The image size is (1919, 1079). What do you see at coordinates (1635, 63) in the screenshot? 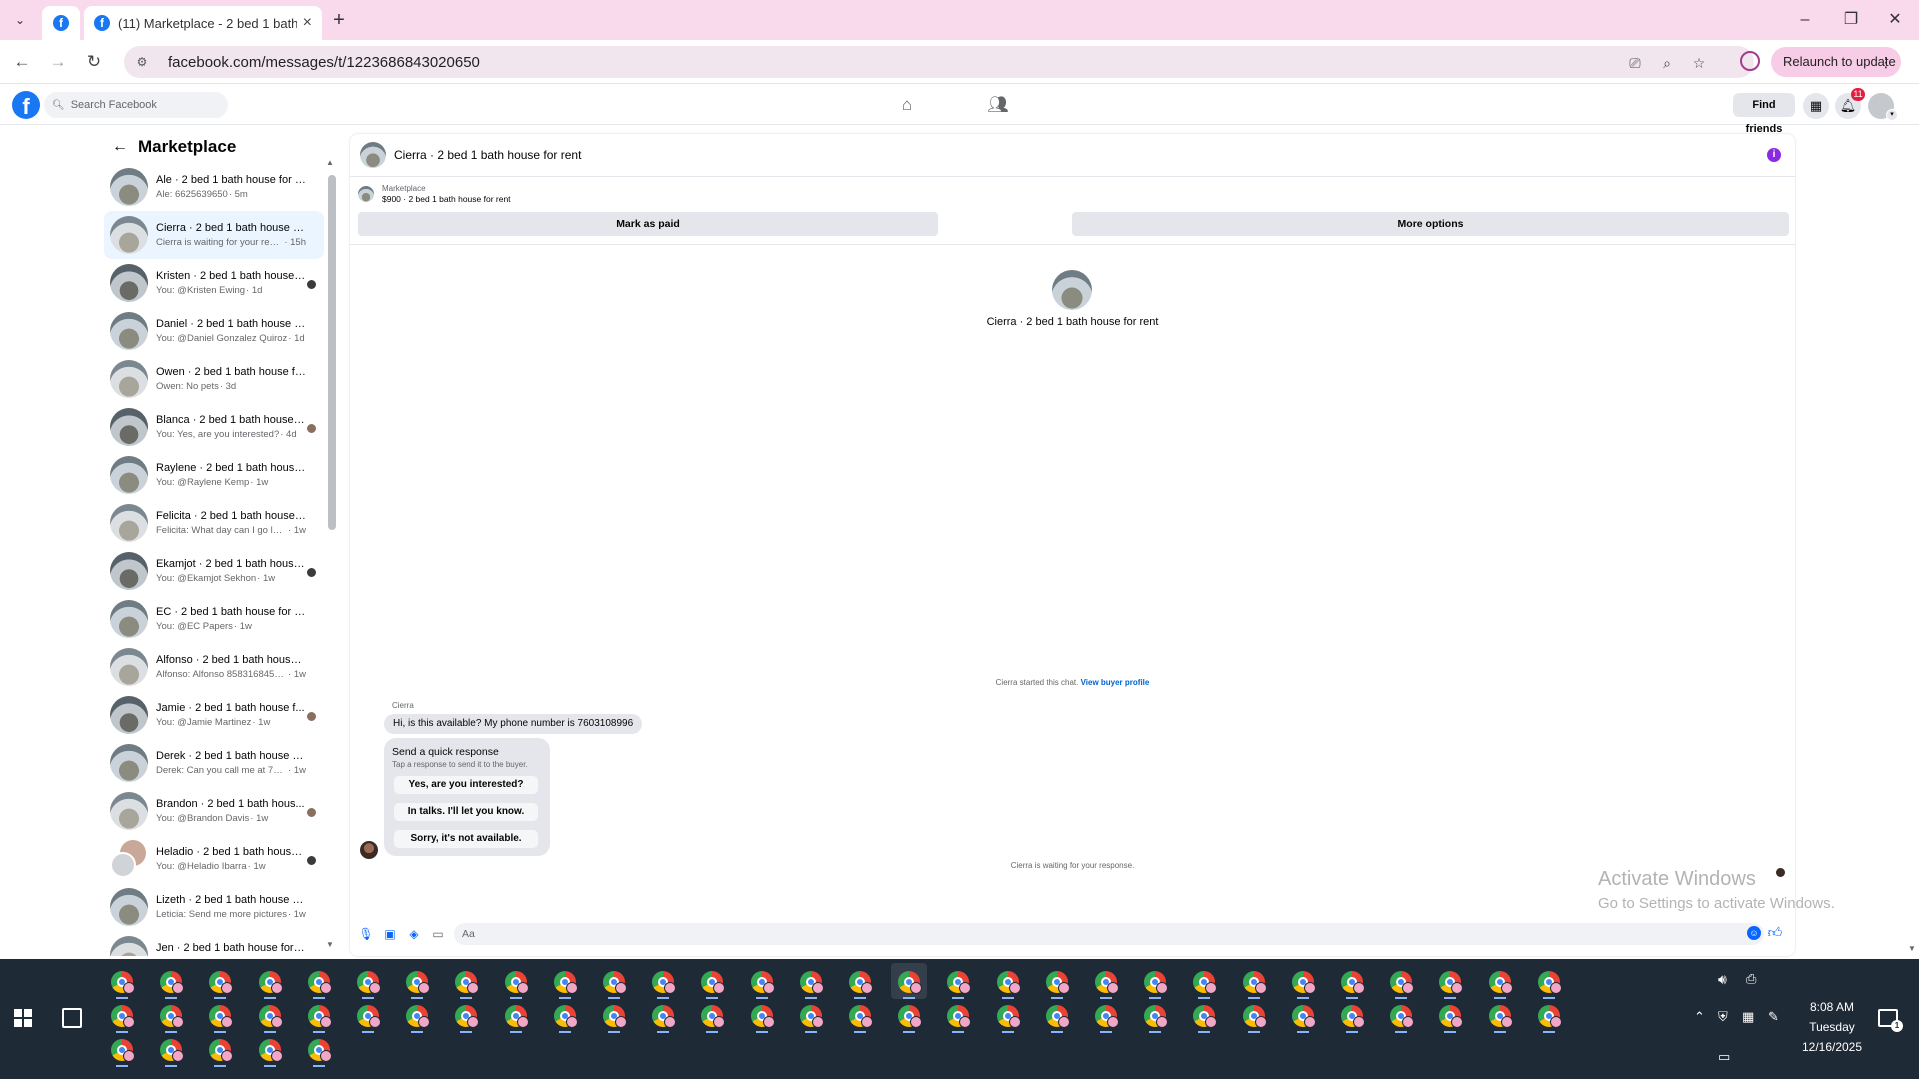
I see `install-app-icon: ⎚` at bounding box center [1635, 63].